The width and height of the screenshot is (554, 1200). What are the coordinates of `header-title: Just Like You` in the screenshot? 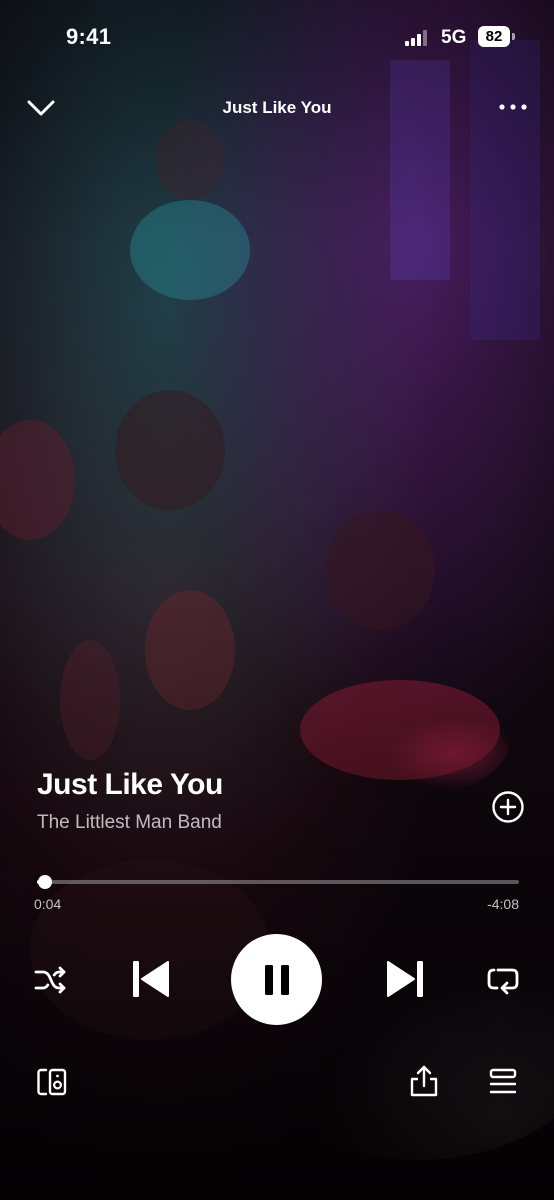 It's located at (277, 107).